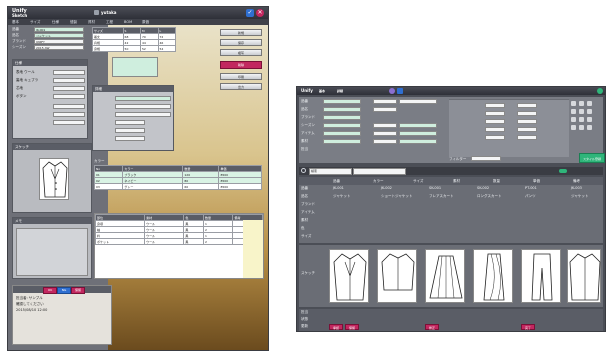 Image resolution: width=608 pixels, height=358 pixels. I want to click on menu-item: 基本, so click(15, 22).